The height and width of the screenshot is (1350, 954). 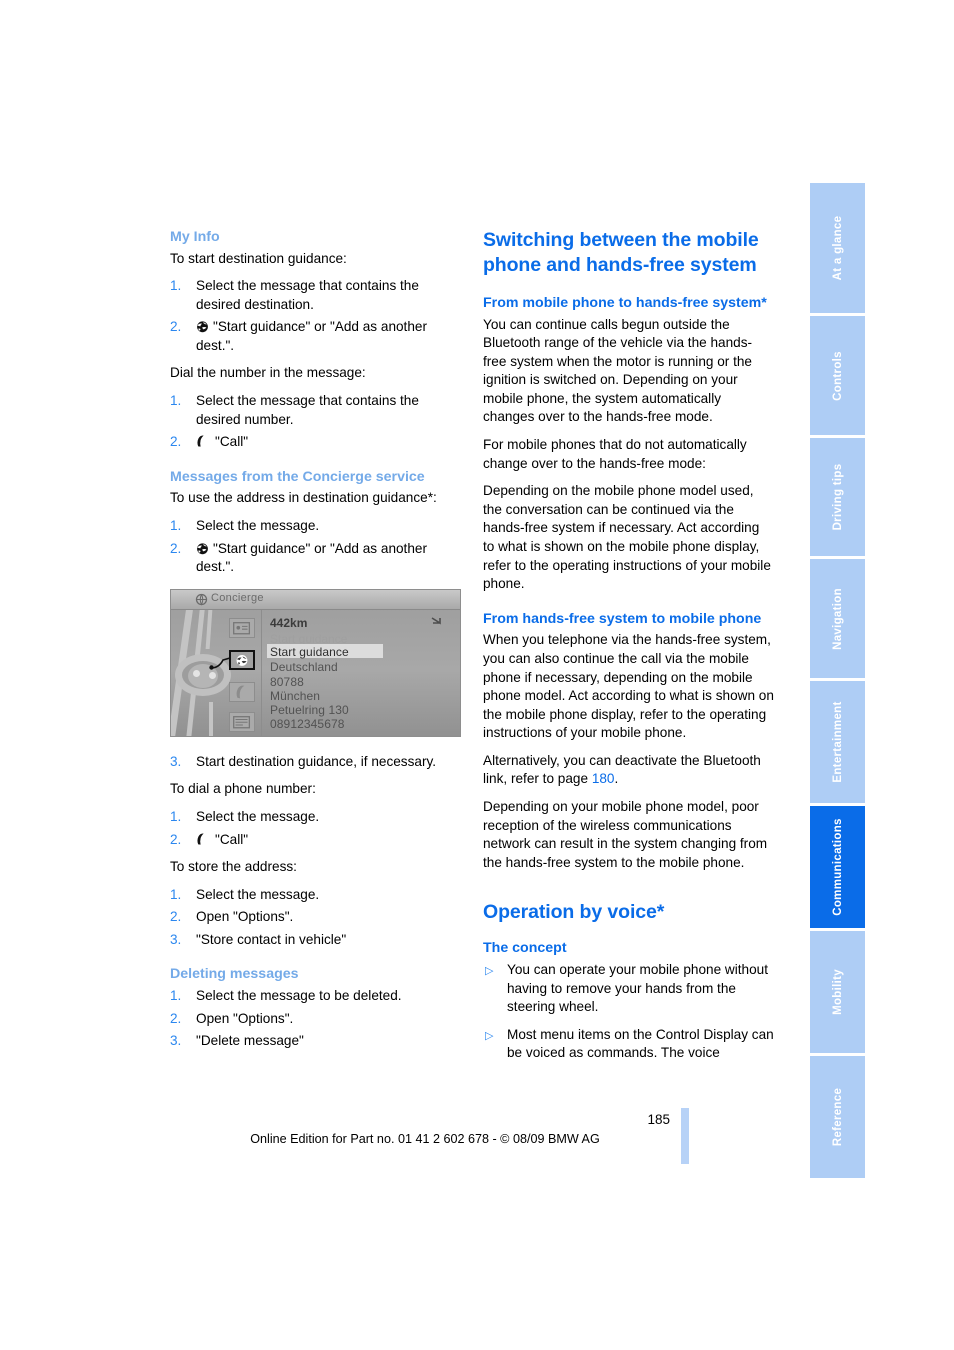 What do you see at coordinates (242, 627) in the screenshot?
I see `contact-card-icon` at bounding box center [242, 627].